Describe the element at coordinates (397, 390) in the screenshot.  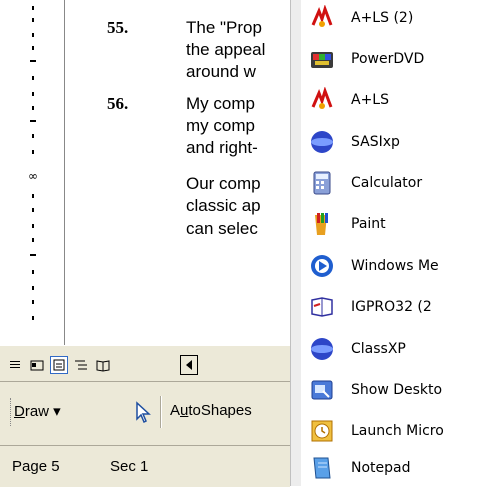
I see `menu-item-label: Show Deskto` at that location.